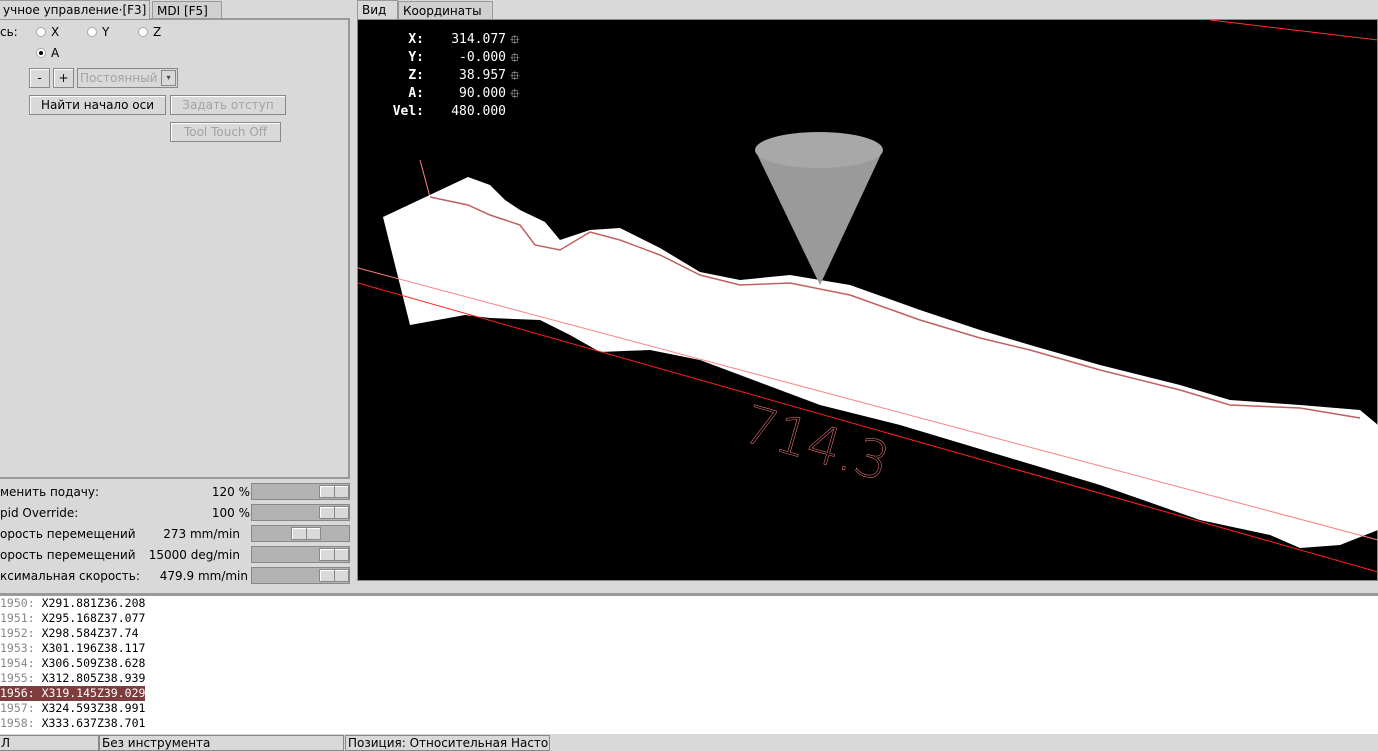 Image resolution: width=1378 pixels, height=751 pixels. What do you see at coordinates (93, 708) in the screenshot?
I see `line-code: X324.593Z38.991` at bounding box center [93, 708].